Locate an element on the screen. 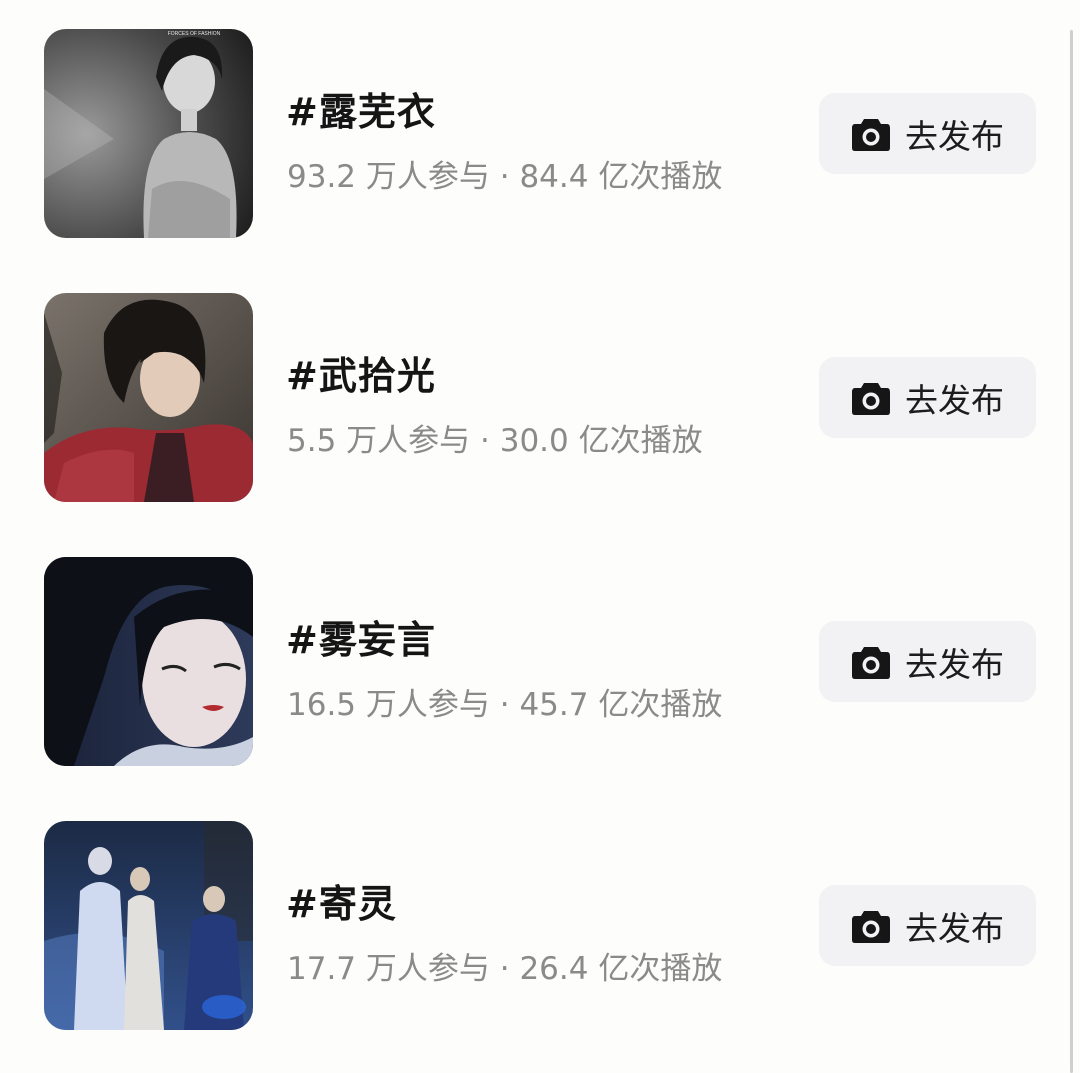 The image size is (1080, 1073). portrait-image: FORCES OF FASHION is located at coordinates (148, 133).